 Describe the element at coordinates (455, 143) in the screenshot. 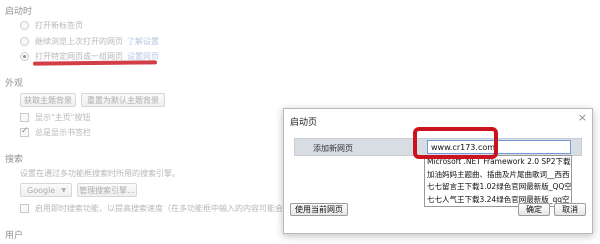

I see `red-annotation-box` at that location.